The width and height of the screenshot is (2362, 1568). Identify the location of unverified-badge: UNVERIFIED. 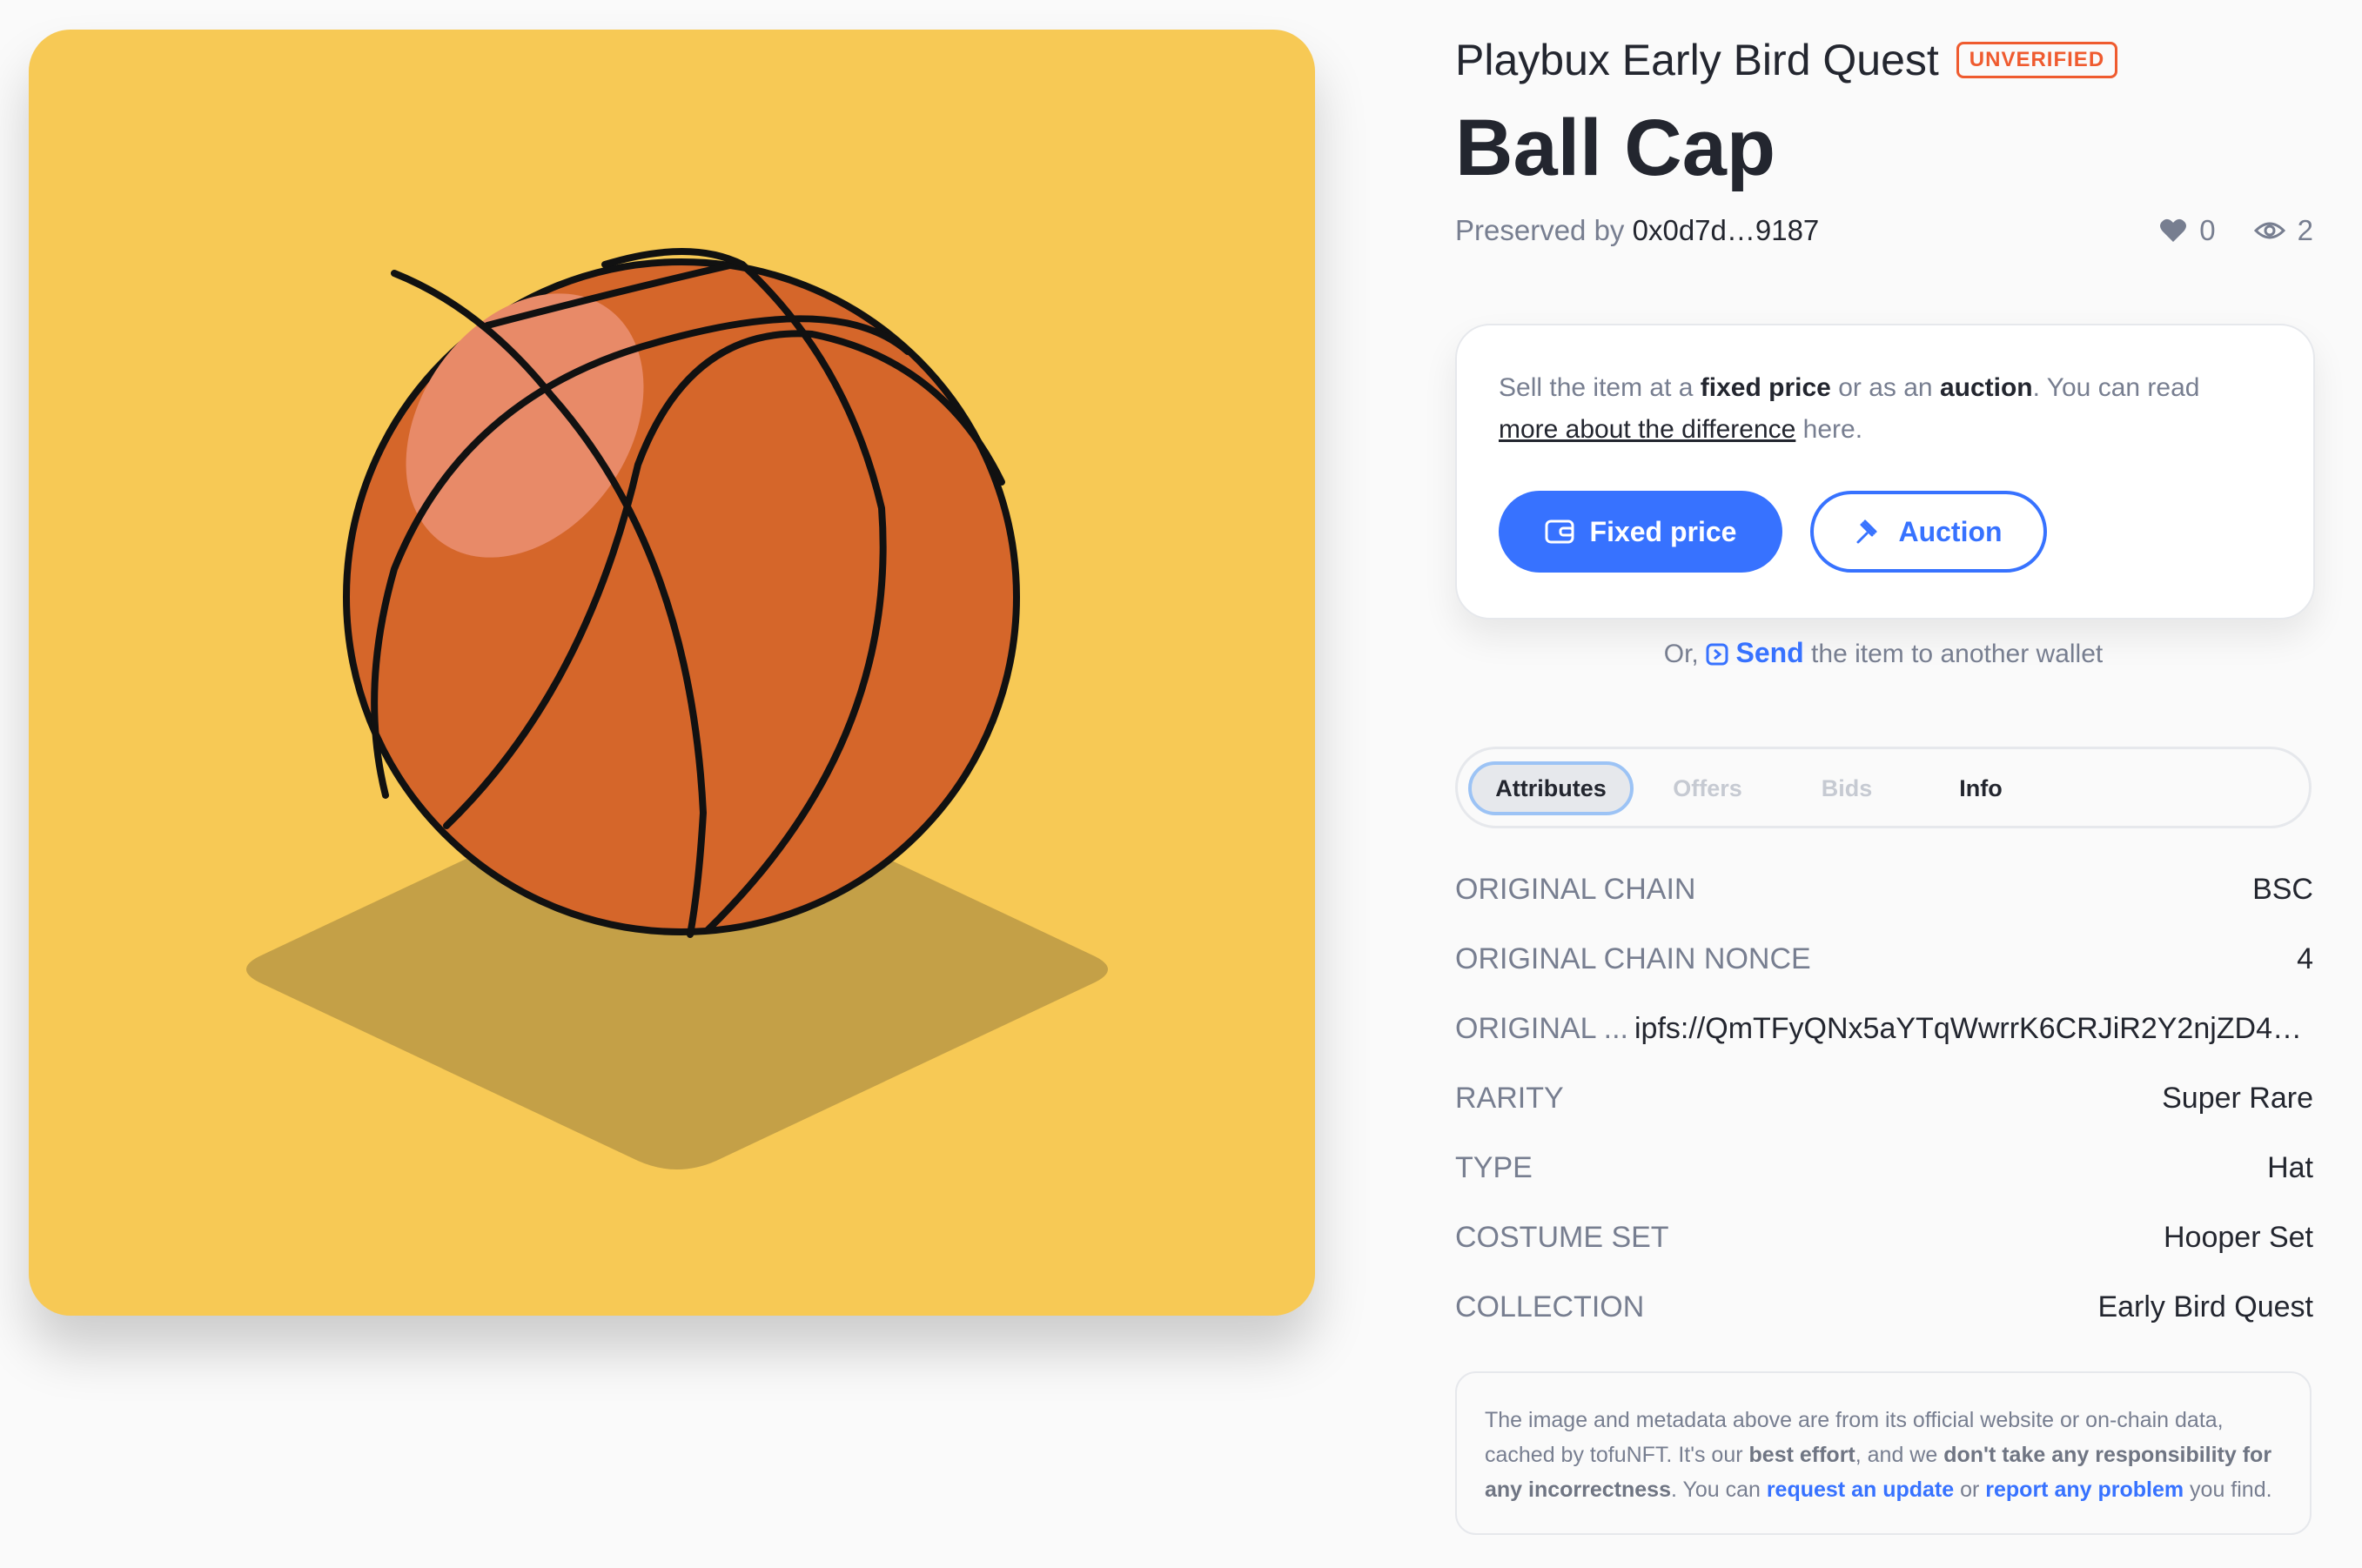
(2037, 60).